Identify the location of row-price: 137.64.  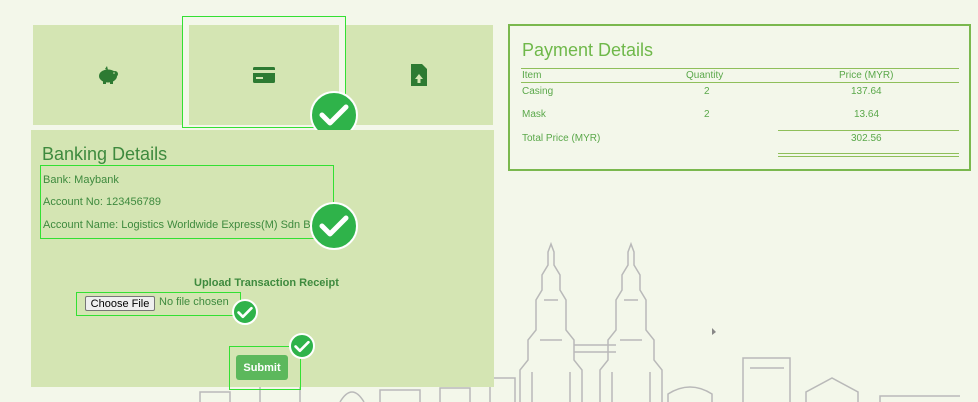
(866, 91).